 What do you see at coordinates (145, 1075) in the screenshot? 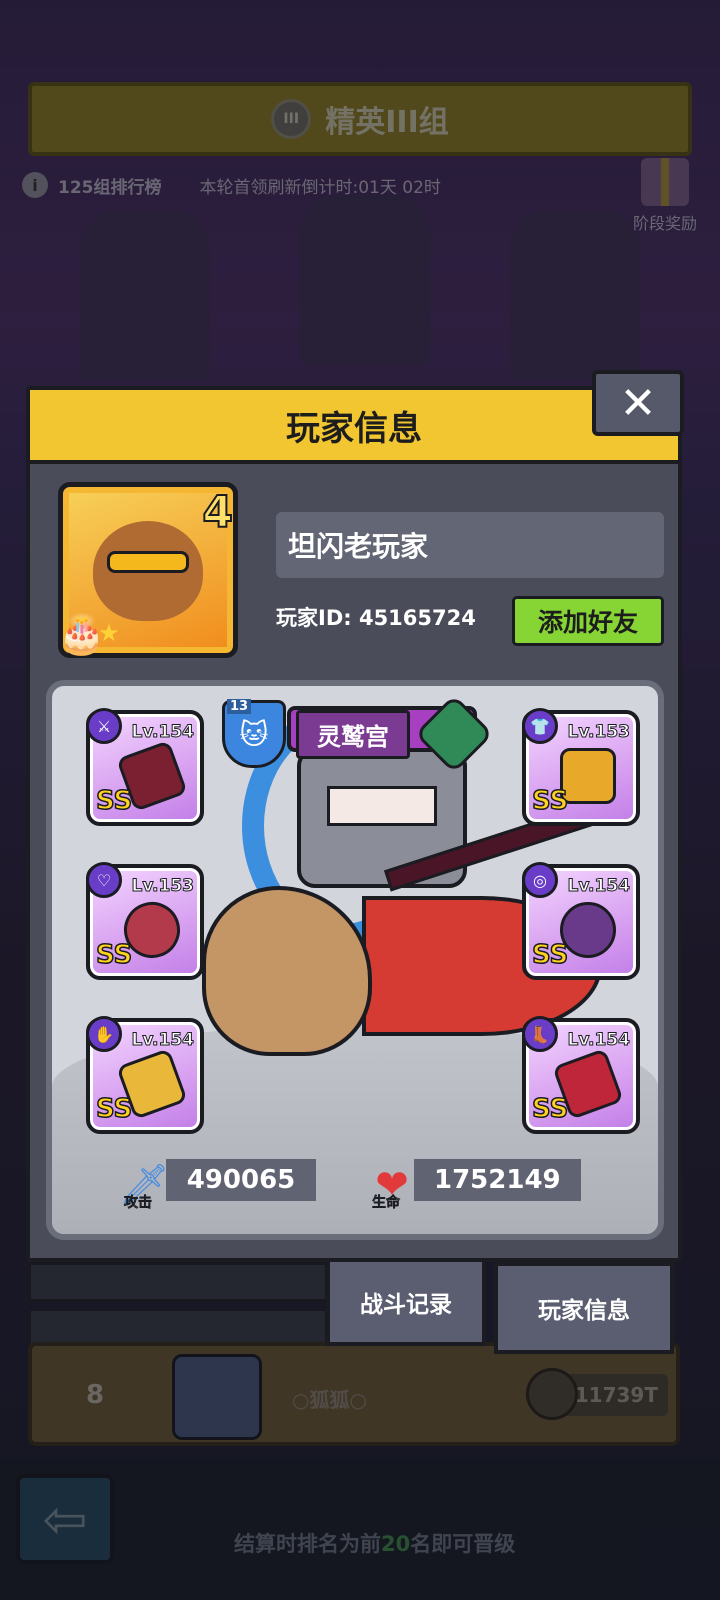
I see `equipment-slot-gloves: ✋ Lv.154 SS` at bounding box center [145, 1075].